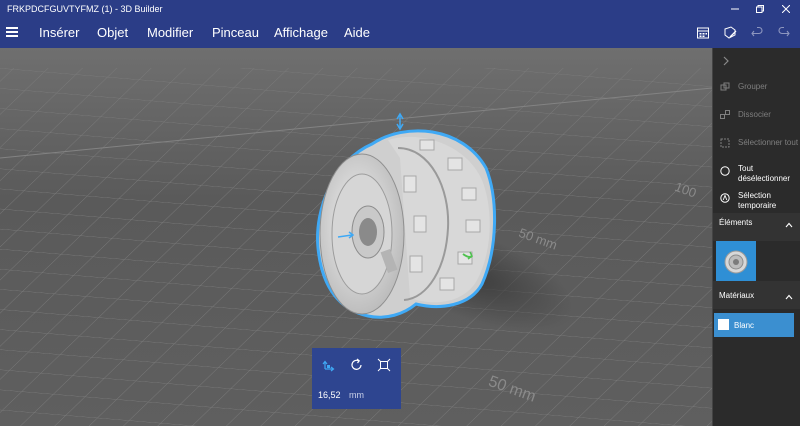 The height and width of the screenshot is (426, 800). Describe the element at coordinates (756, 295) in the screenshot. I see `materials-section-header: Matériaux` at that location.